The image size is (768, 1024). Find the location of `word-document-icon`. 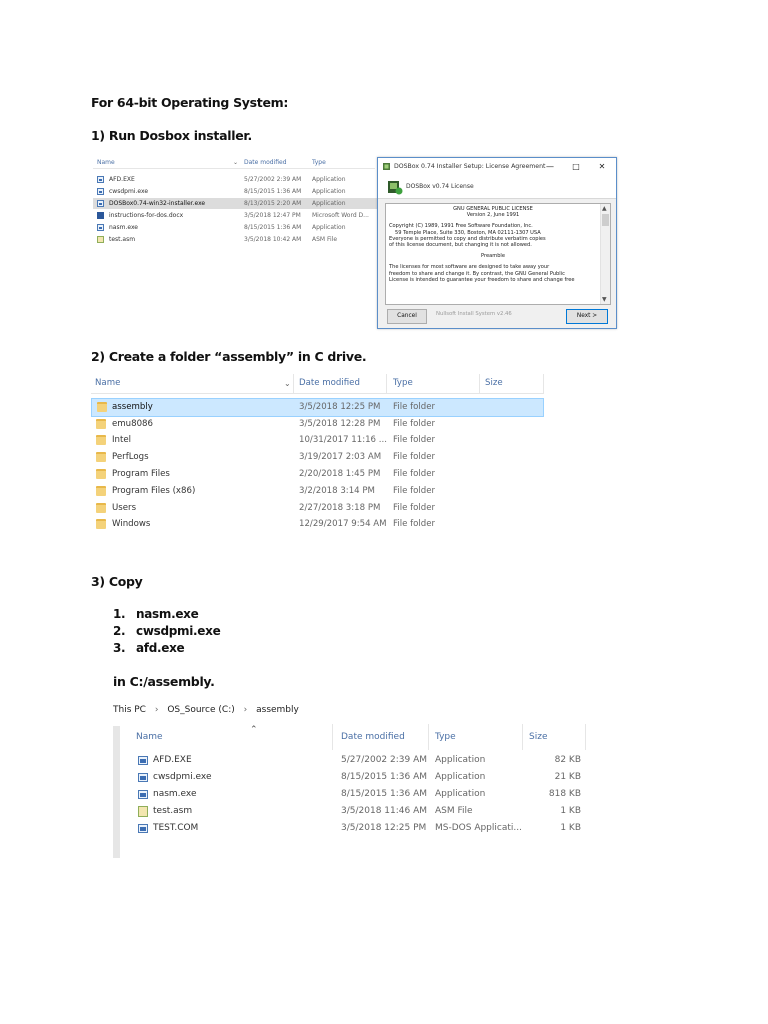

word-document-icon is located at coordinates (100, 215).